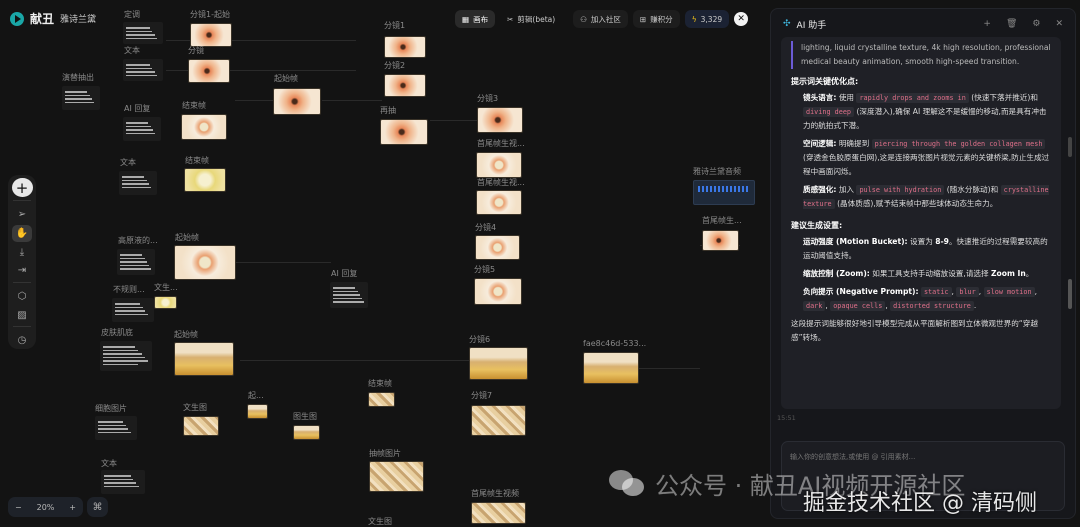  I want to click on node-label: 分镜7, so click(482, 395).